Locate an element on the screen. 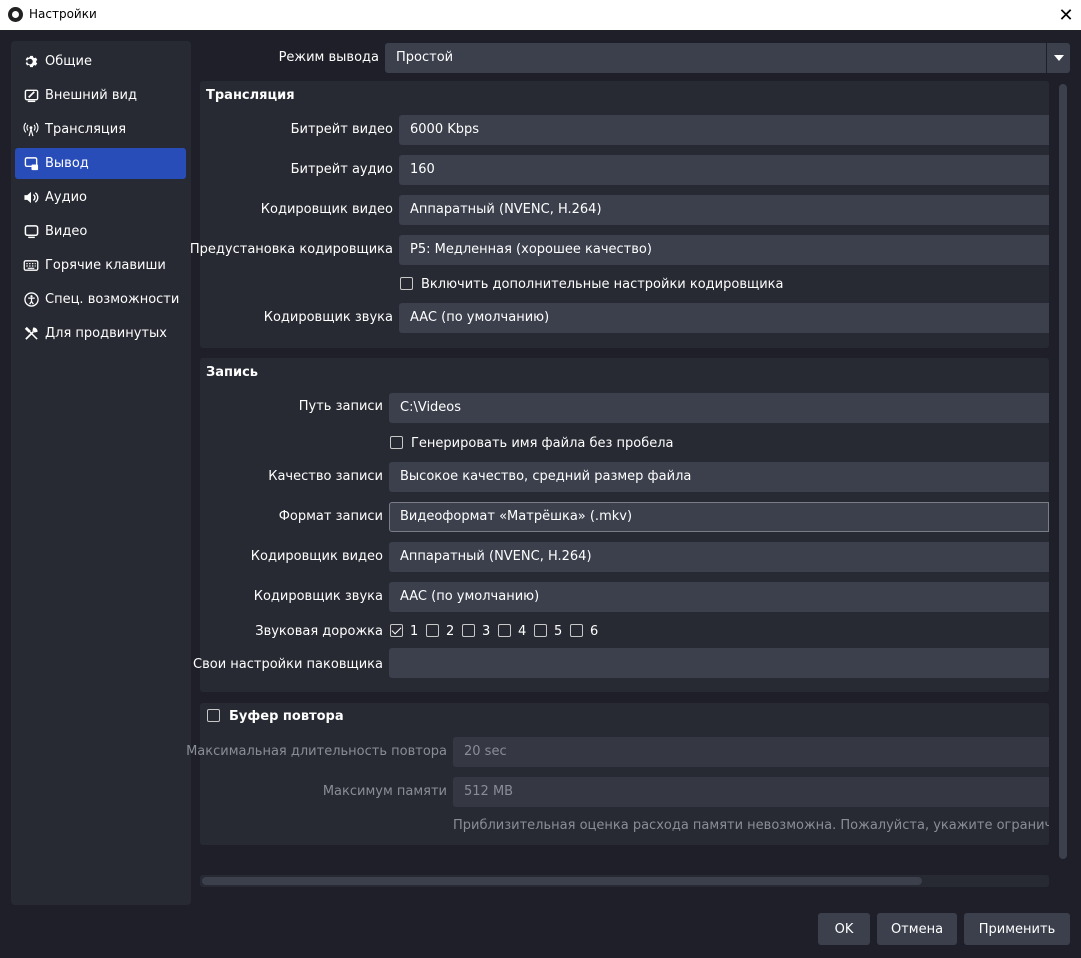 This screenshot has height=958, width=1081. replay-buffer-title: Буфер повтора is located at coordinates (286, 716).